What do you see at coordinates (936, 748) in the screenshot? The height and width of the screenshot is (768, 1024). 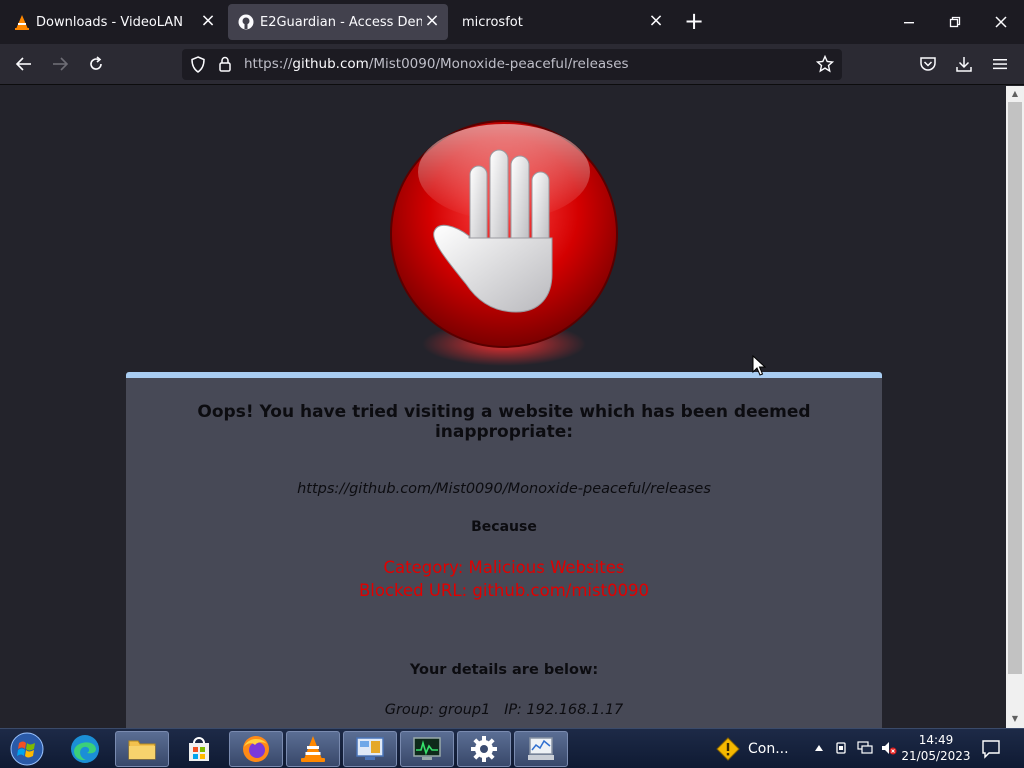 I see `system-clock: 14:49 21/05/2023` at bounding box center [936, 748].